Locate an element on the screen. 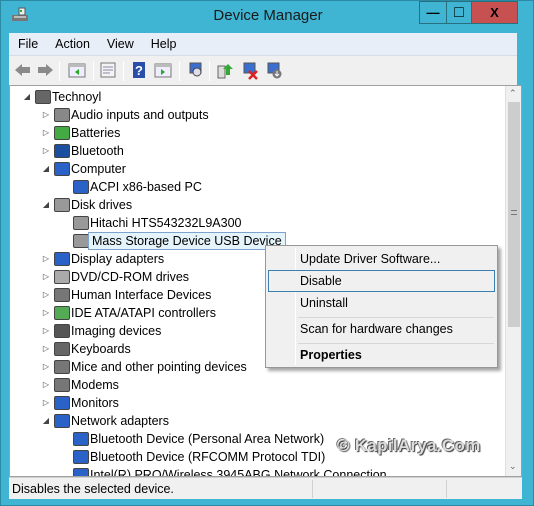 This screenshot has height=506, width=534. tree-item: ◢ Network adapters is located at coordinates (257, 421).